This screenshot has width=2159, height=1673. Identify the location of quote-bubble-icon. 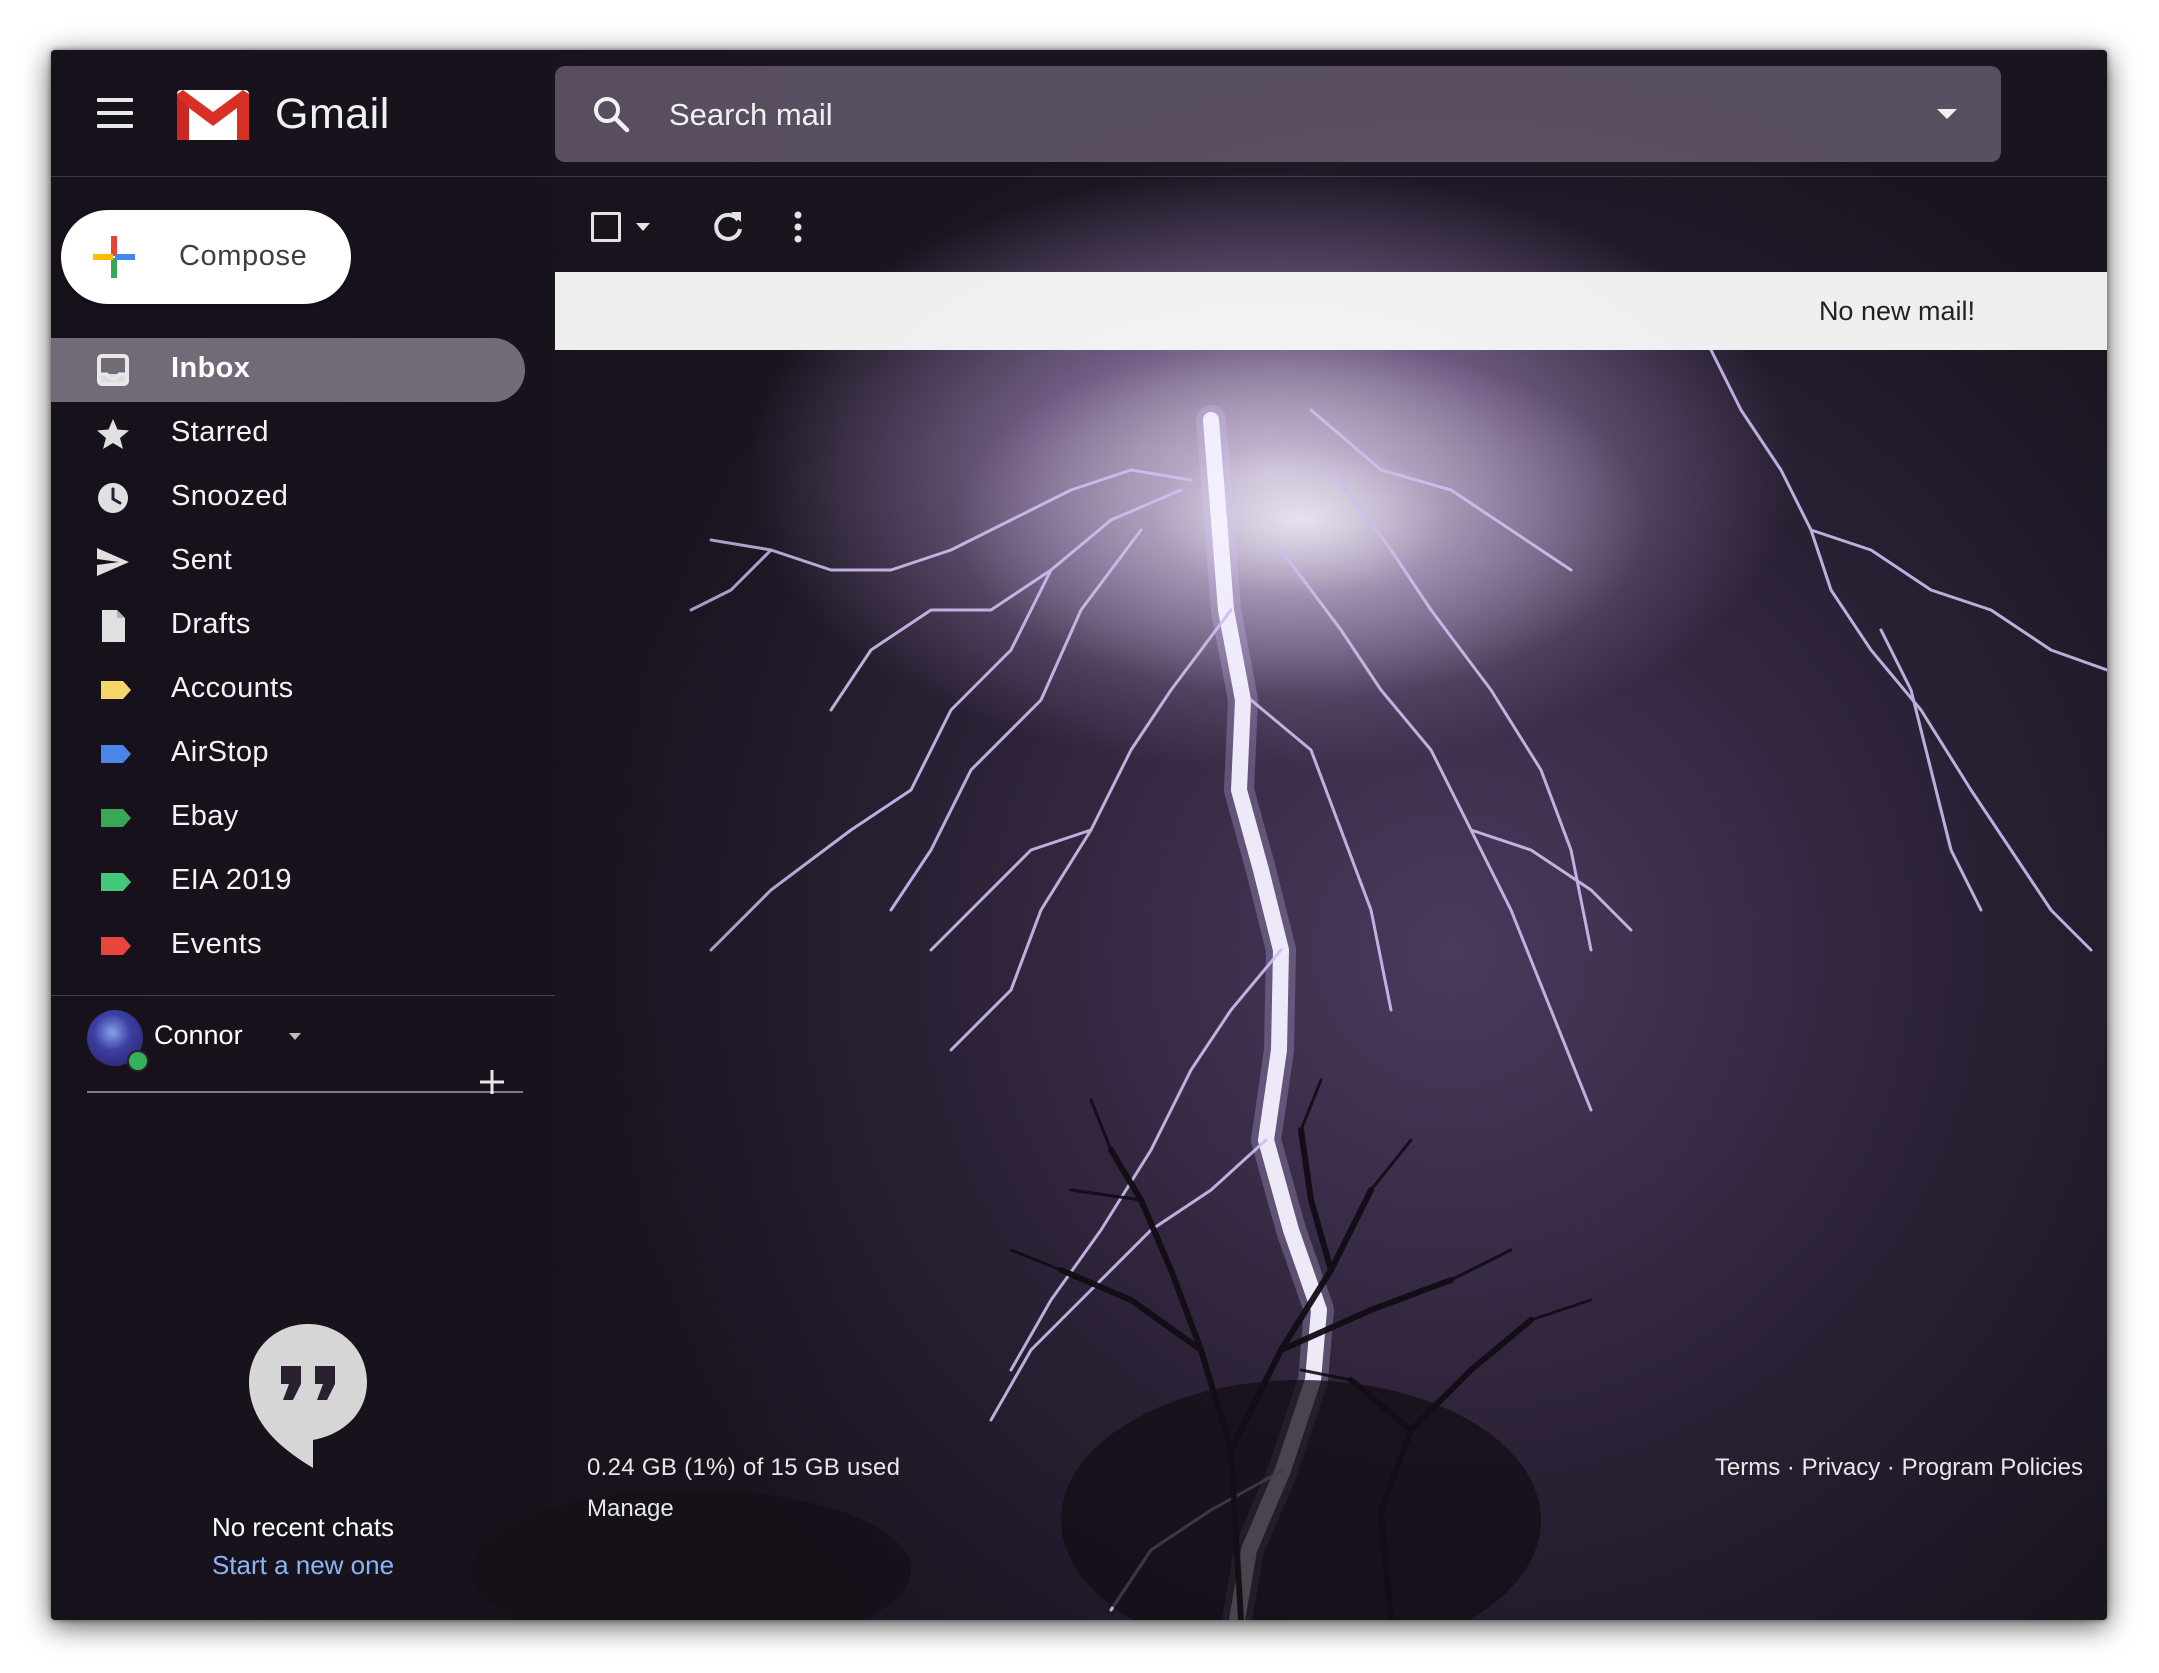
(308, 1396).